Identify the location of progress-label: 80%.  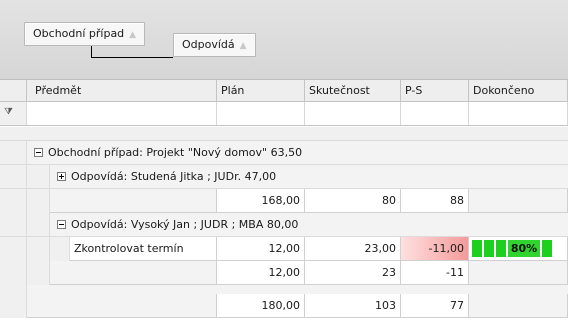
(524, 248).